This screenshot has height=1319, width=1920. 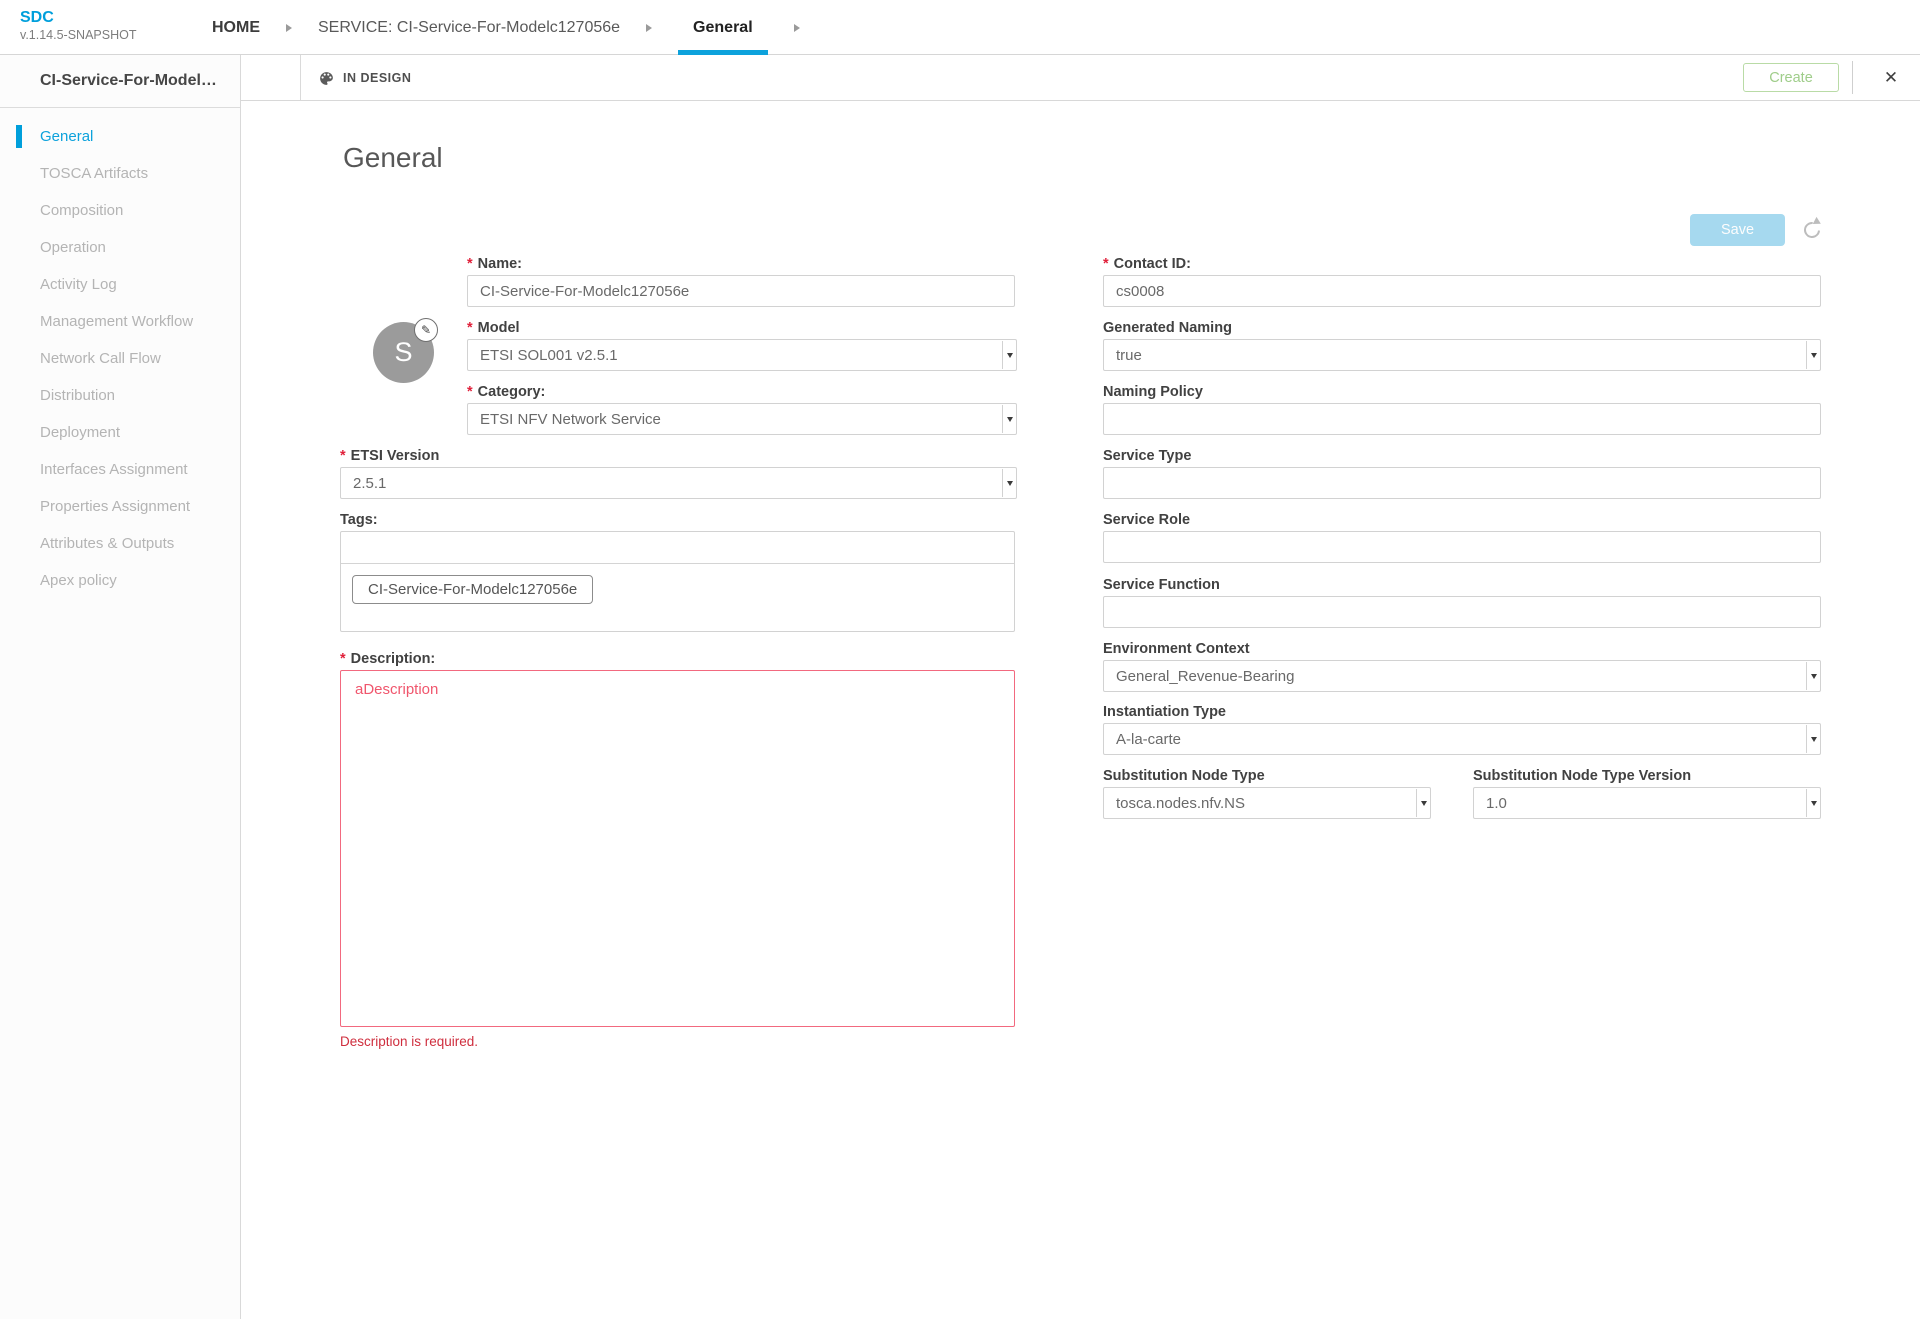 What do you see at coordinates (1184, 776) in the screenshot?
I see `substitution-node-type-label: Substitution Node Type` at bounding box center [1184, 776].